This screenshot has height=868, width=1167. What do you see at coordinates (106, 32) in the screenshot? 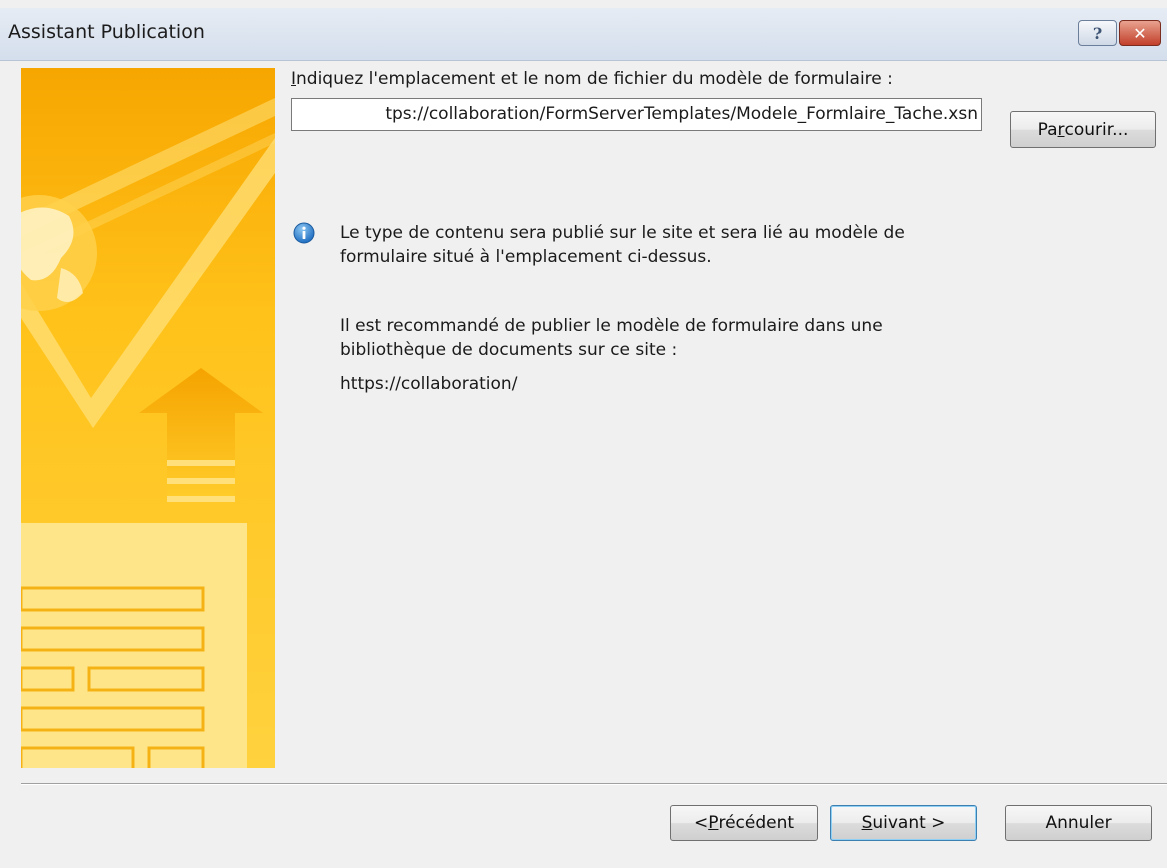
I see `window-title: Assistant Publication` at bounding box center [106, 32].